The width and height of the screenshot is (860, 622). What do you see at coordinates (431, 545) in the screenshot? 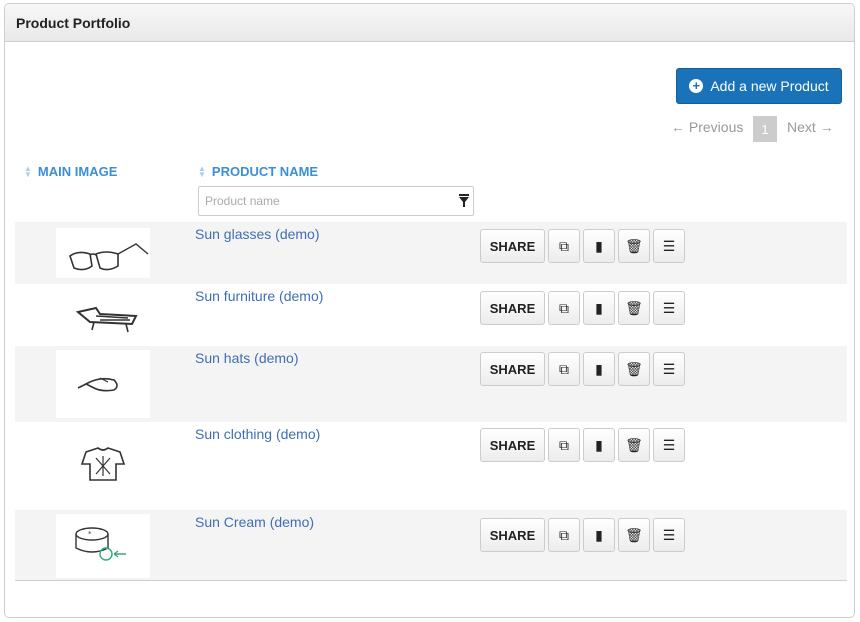
I see `table-row: * Sun Cream (demo) SHARE ⧉ ▮ 🗑 ☰` at bounding box center [431, 545].